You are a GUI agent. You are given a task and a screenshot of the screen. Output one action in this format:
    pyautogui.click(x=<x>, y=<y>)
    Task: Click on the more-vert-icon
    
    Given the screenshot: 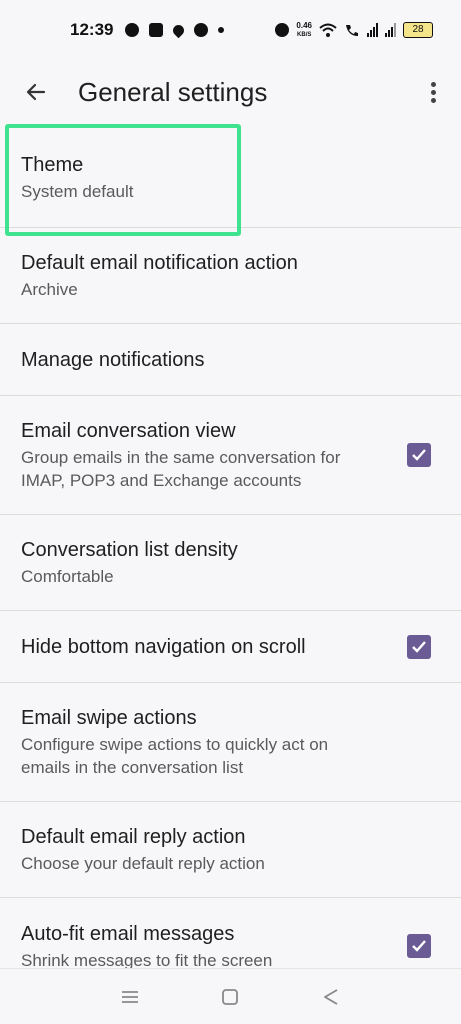 What is the action you would take?
    pyautogui.click(x=433, y=84)
    